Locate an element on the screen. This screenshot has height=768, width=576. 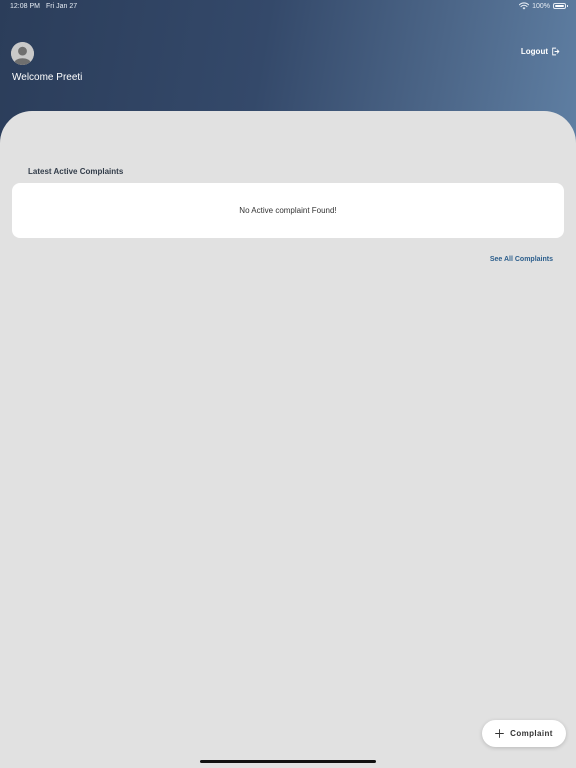
battery-percent: 100% is located at coordinates (541, 6).